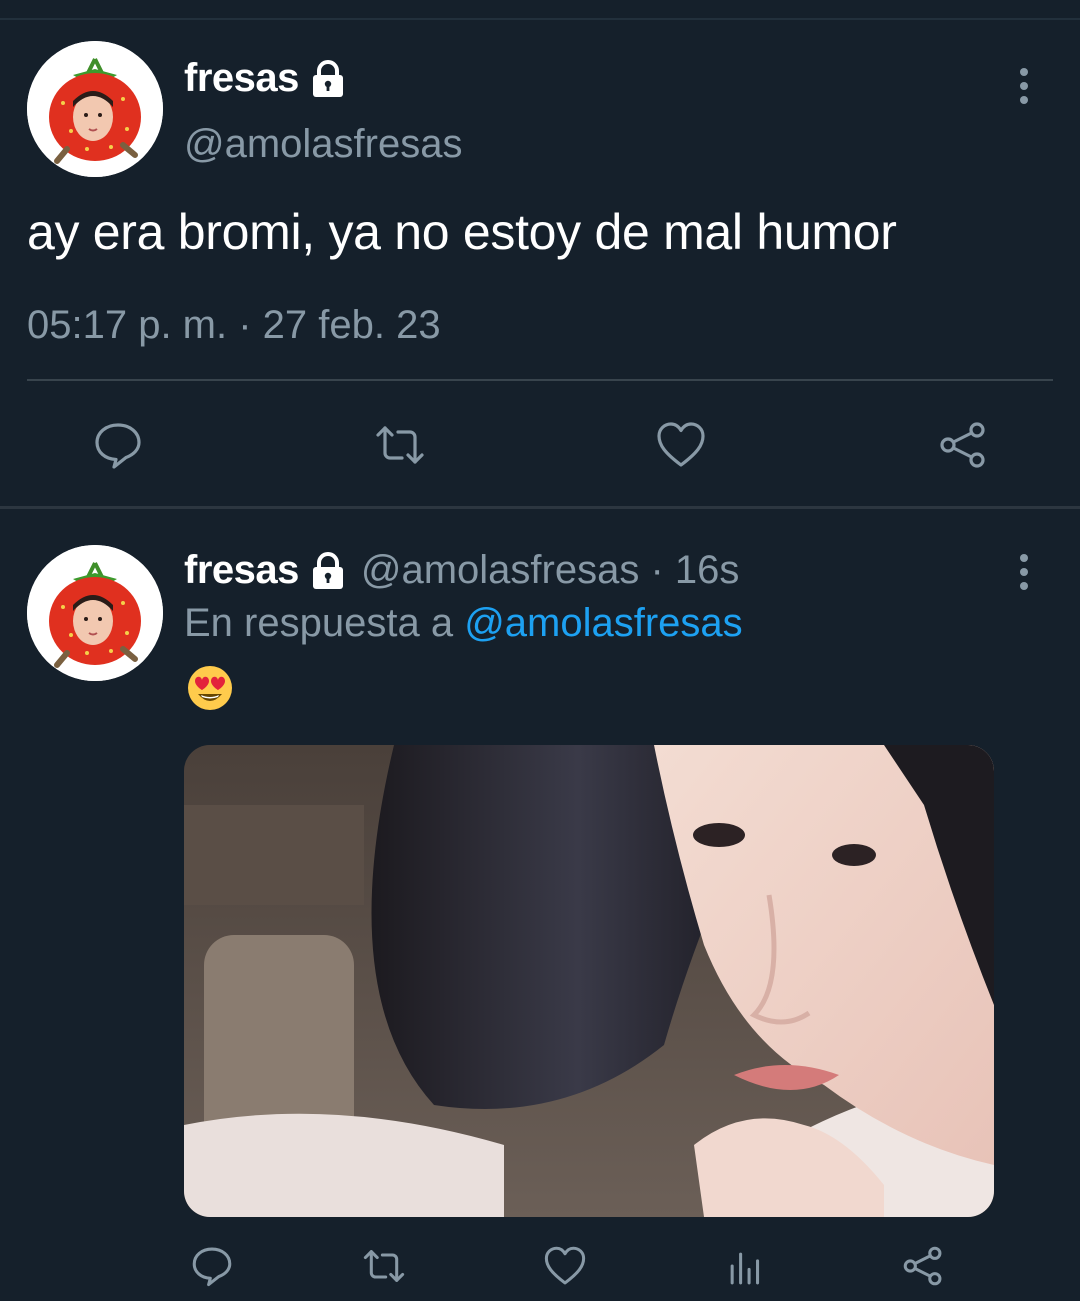 The width and height of the screenshot is (1080, 1301). Describe the element at coordinates (744, 1266) in the screenshot. I see `analytics-icon` at that location.